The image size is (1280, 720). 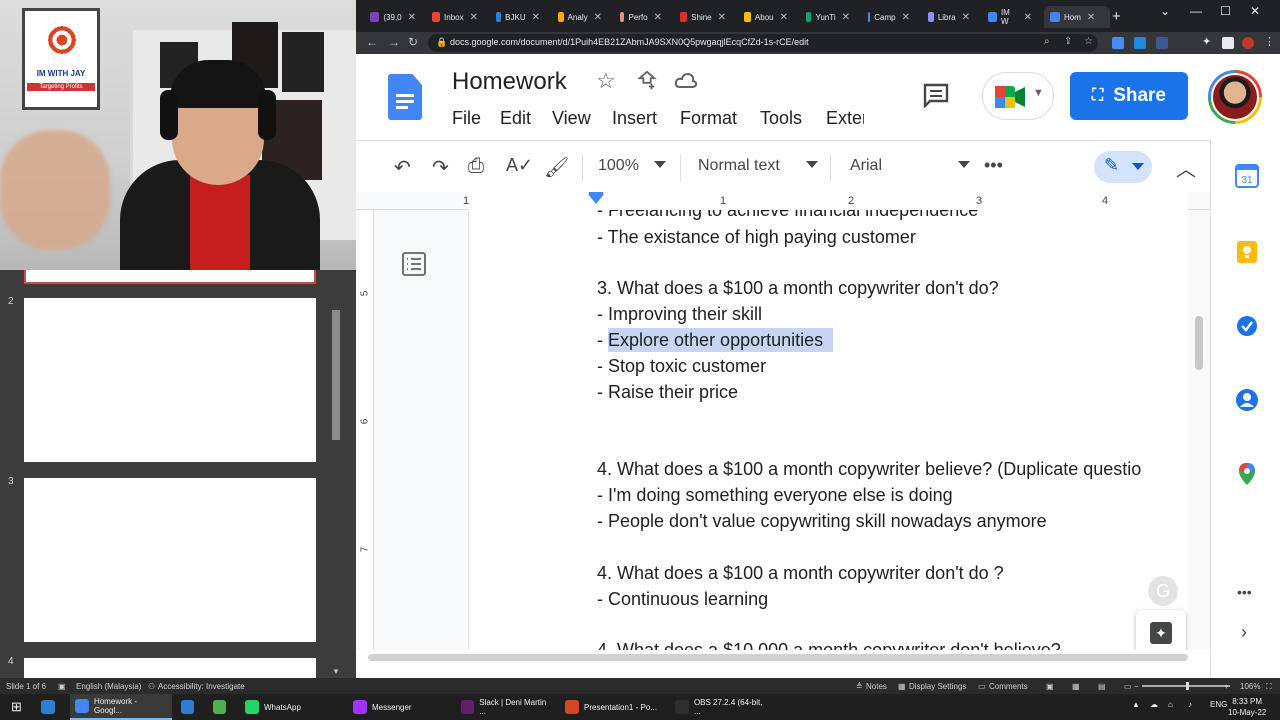 What do you see at coordinates (413, 42) in the screenshot?
I see `reload-icon: ↻` at bounding box center [413, 42].